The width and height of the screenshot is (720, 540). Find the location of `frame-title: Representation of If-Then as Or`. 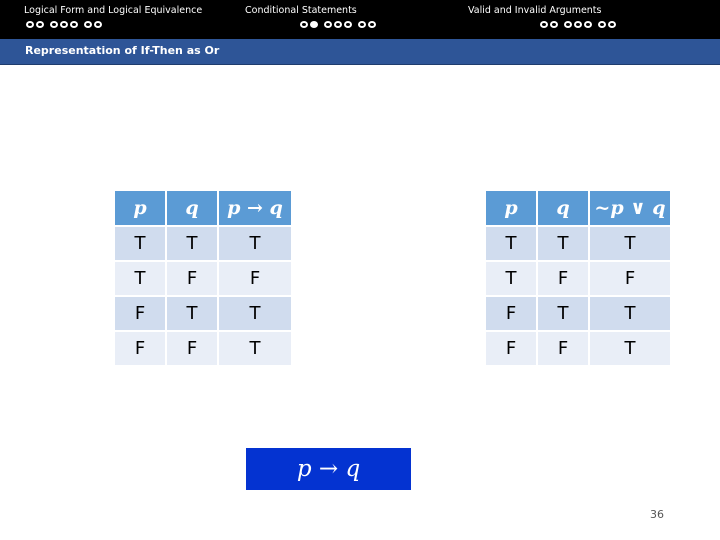

frame-title: Representation of If-Then as Or is located at coordinates (122, 50).